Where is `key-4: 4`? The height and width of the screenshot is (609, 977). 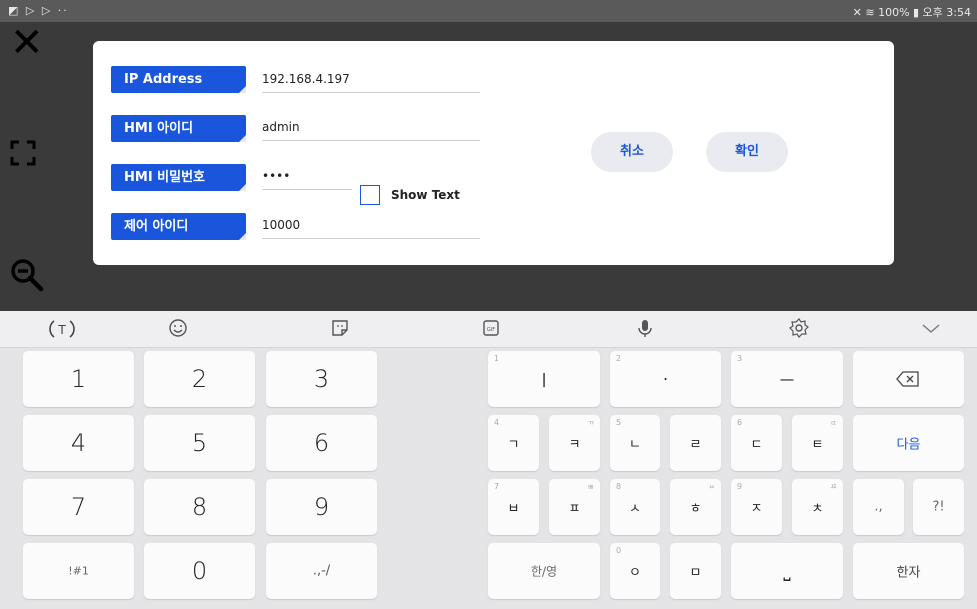
key-4: 4 is located at coordinates (78, 443).